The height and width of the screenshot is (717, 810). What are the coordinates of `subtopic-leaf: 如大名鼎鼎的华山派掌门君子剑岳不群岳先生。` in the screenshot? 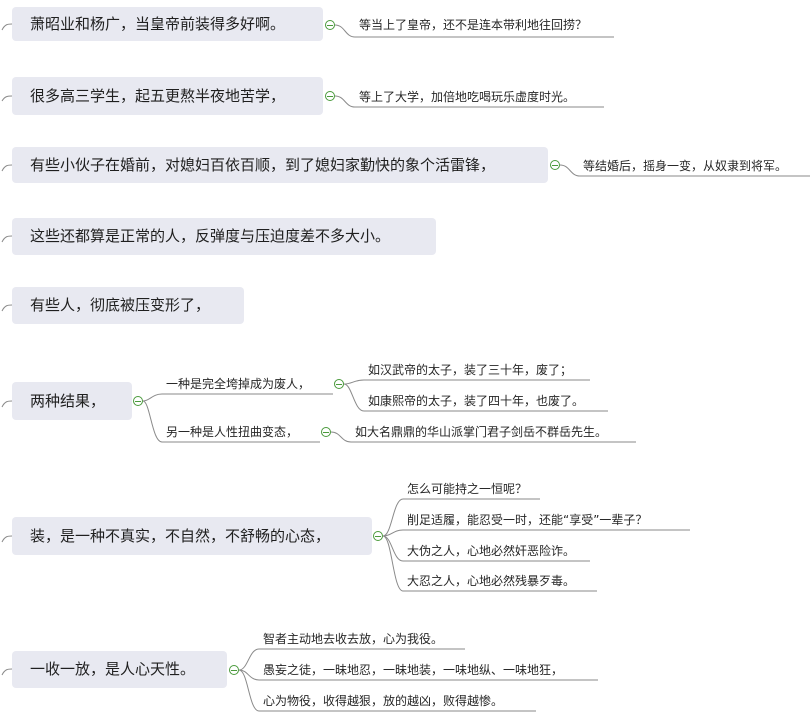 It's located at (481, 432).